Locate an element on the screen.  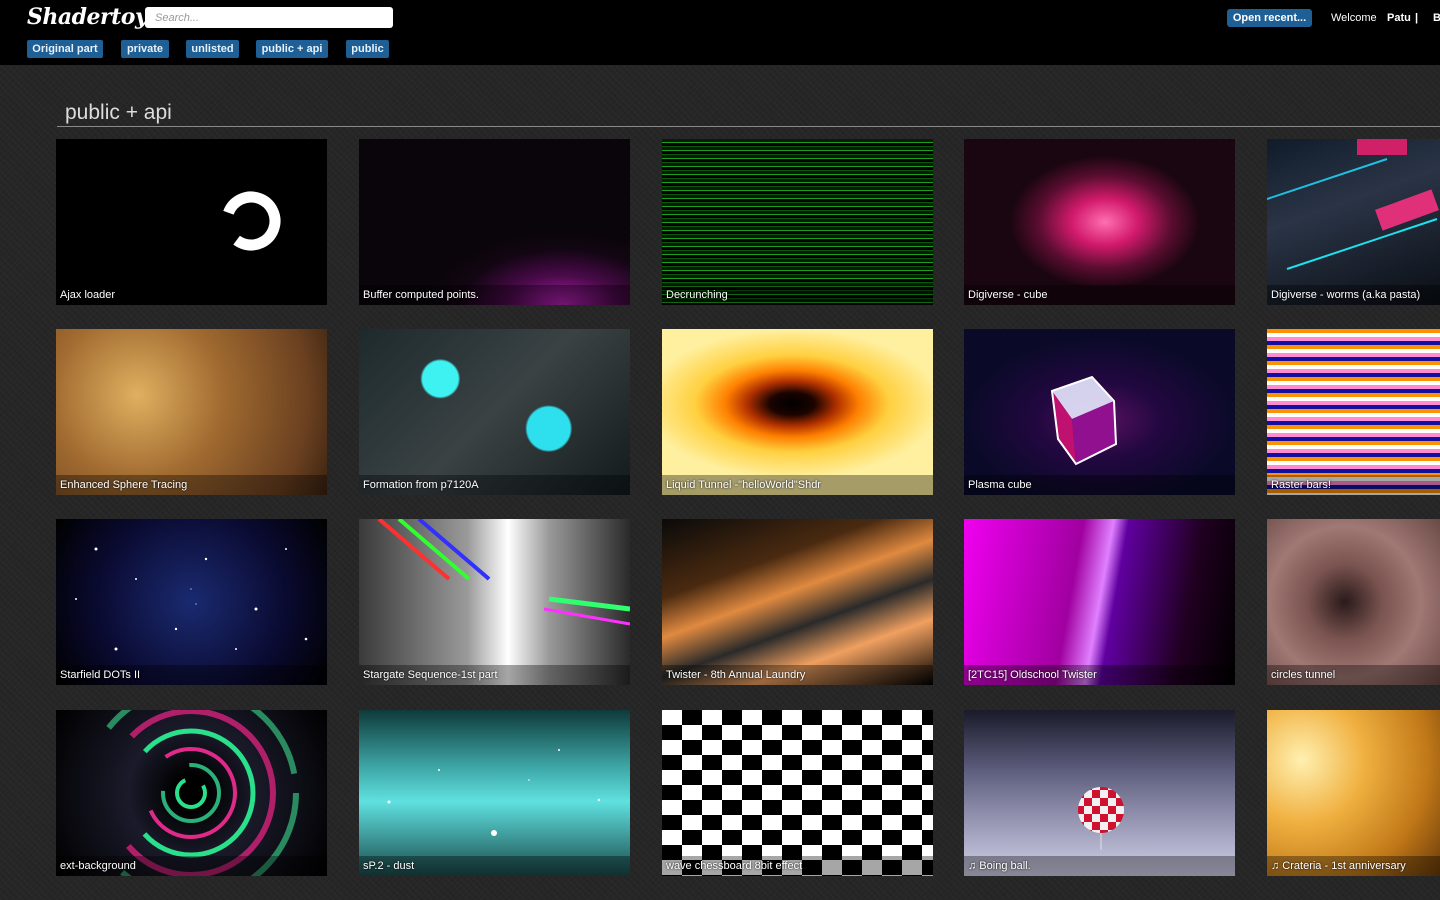
tag-public-api: public + api is located at coordinates (292, 49).